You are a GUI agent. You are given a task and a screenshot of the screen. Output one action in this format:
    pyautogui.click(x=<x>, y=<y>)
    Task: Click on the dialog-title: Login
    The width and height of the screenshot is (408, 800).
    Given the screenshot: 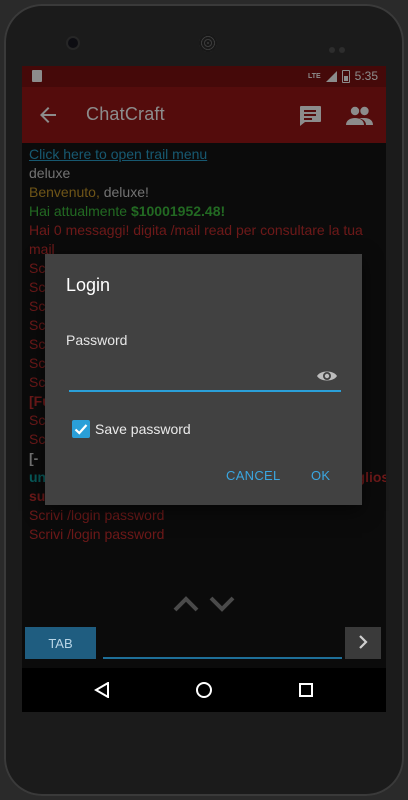 What is the action you would take?
    pyautogui.click(x=88, y=285)
    